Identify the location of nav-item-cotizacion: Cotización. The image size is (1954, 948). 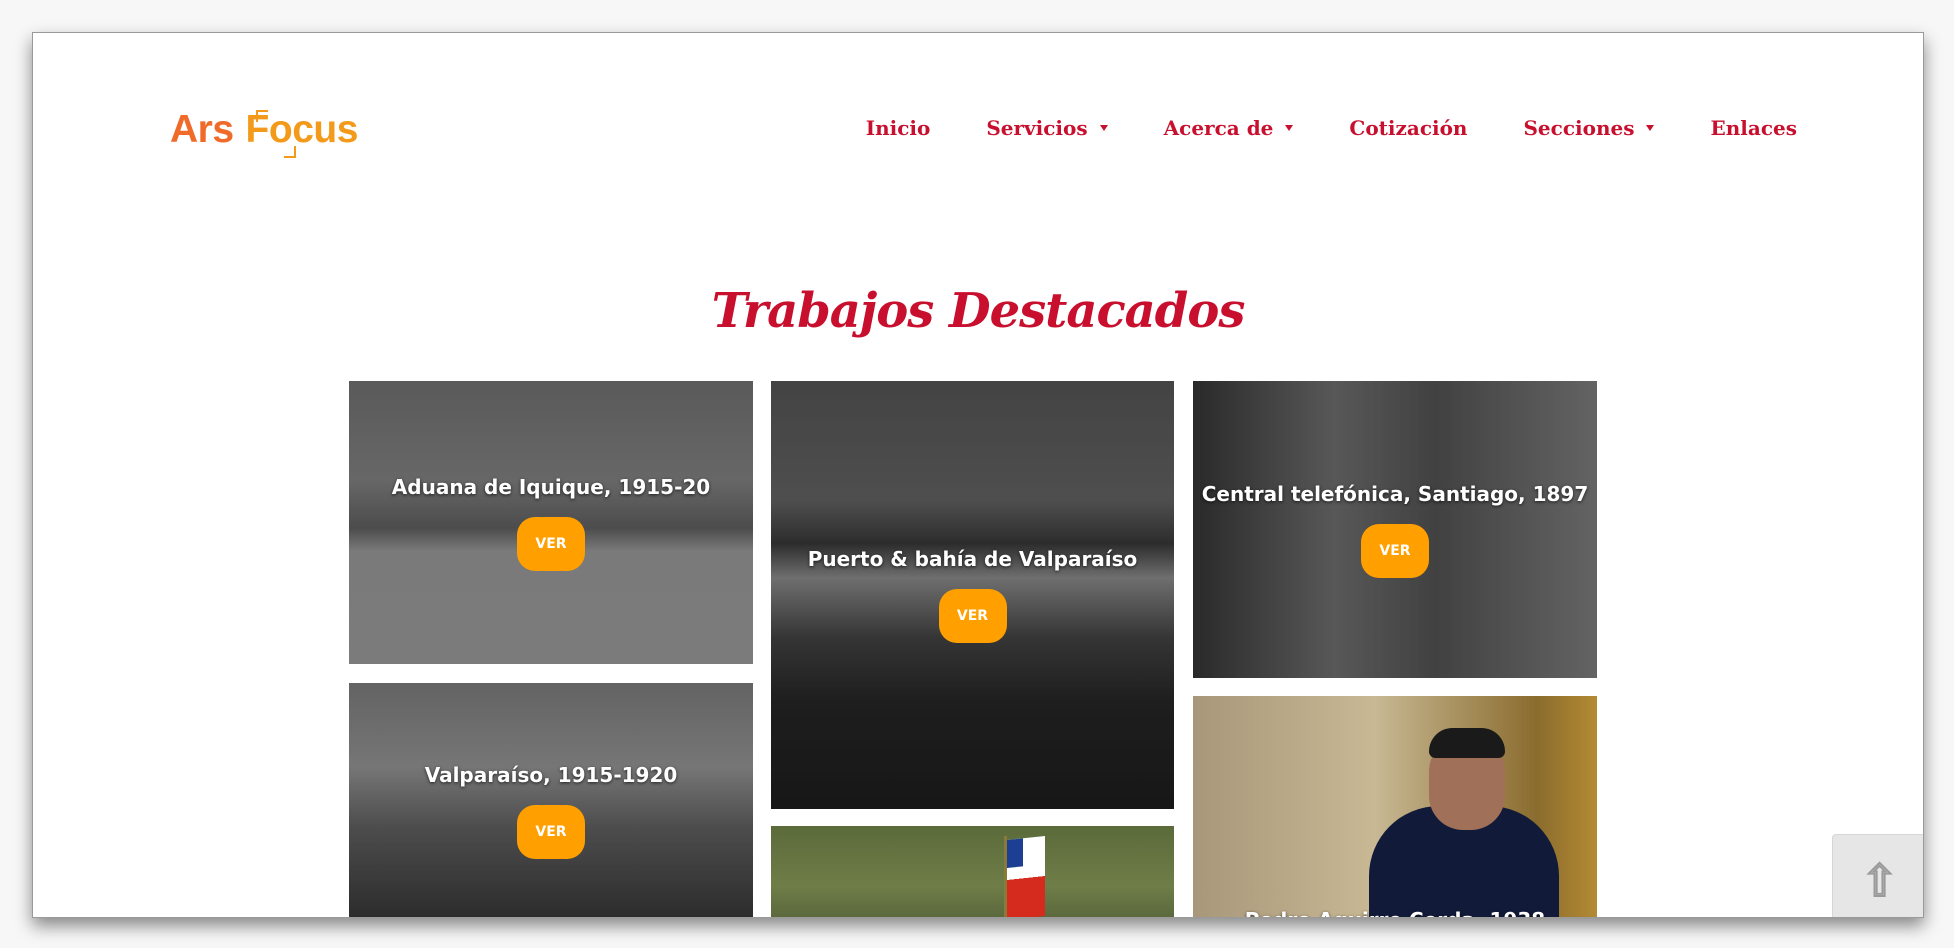
(1408, 128).